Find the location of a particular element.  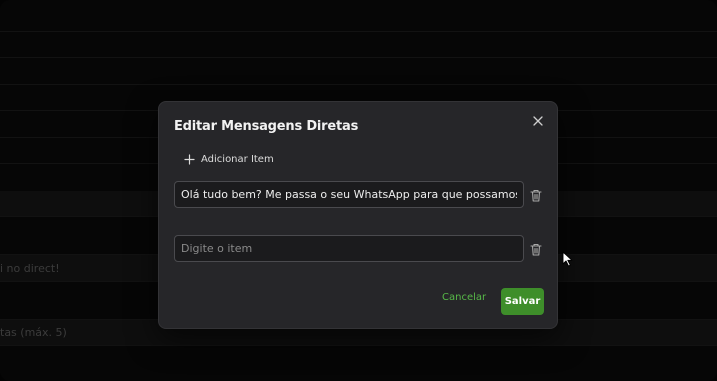

close-button is located at coordinates (538, 121).